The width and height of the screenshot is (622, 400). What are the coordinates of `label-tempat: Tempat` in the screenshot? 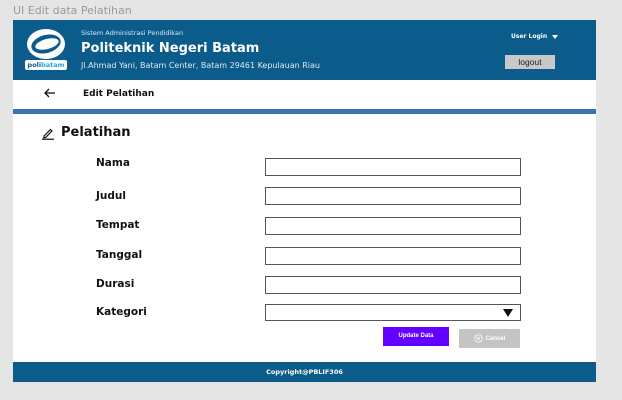 It's located at (118, 225).